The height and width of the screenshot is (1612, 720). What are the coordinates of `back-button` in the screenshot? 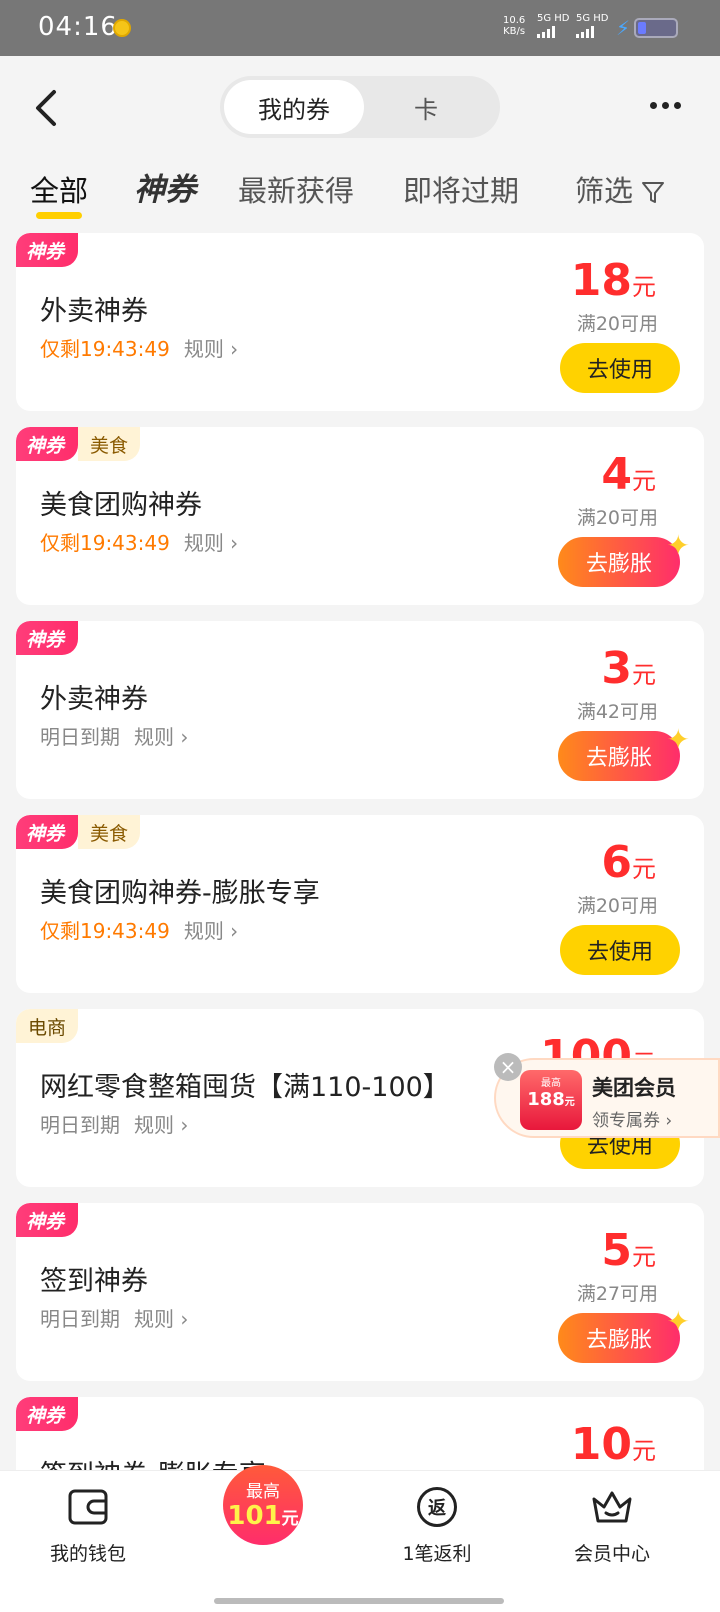 It's located at (48, 108).